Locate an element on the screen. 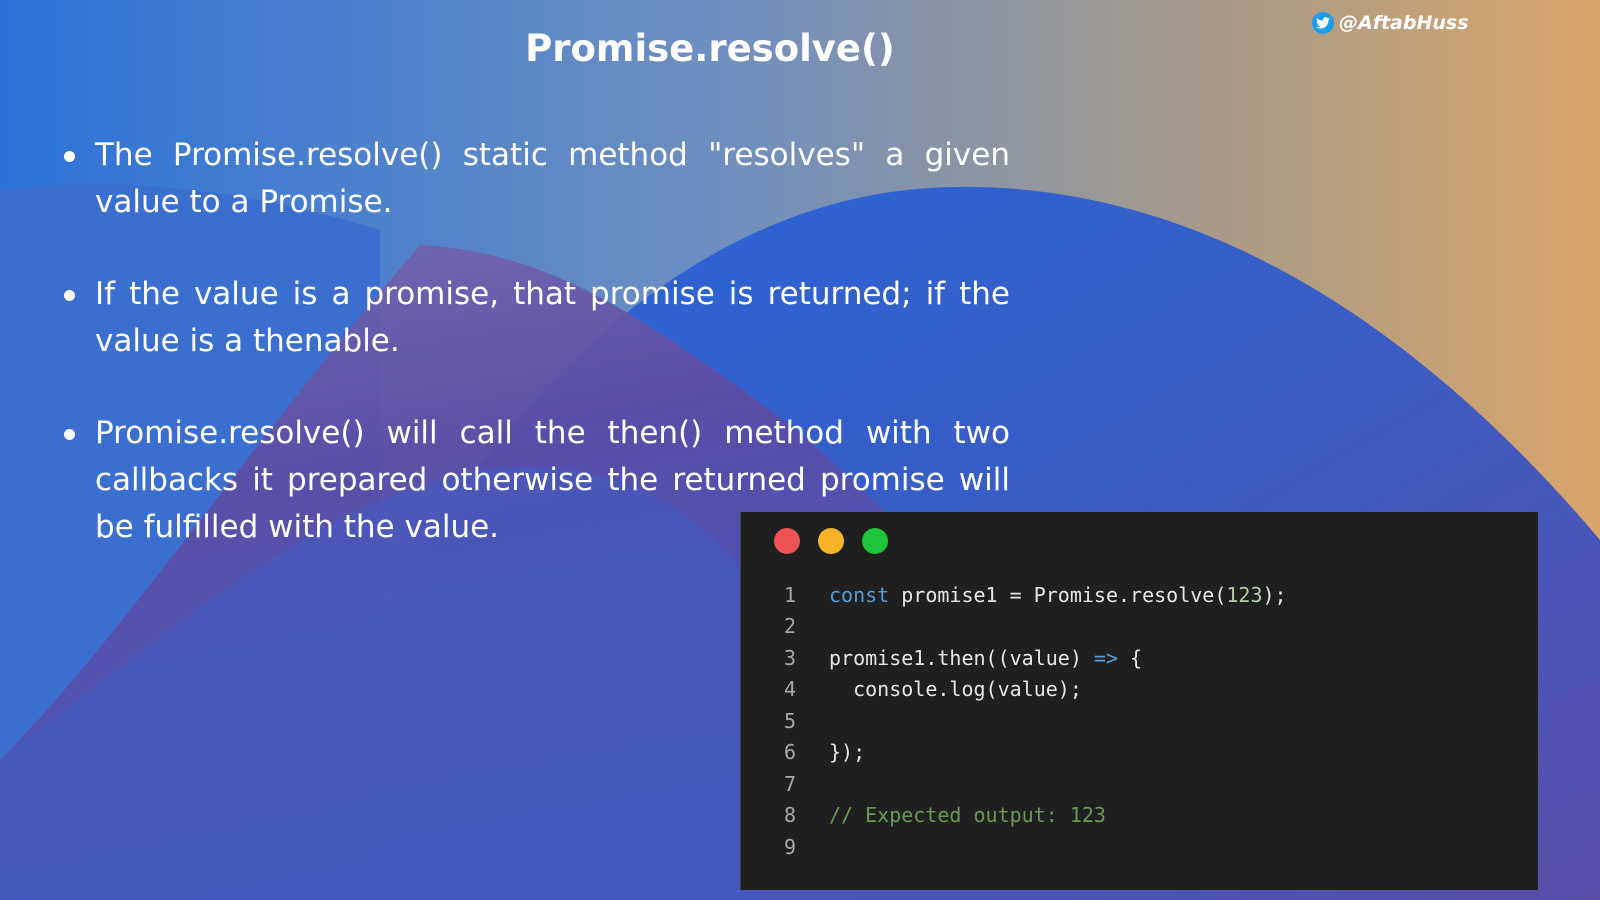  line-number: 4 is located at coordinates (789, 689).